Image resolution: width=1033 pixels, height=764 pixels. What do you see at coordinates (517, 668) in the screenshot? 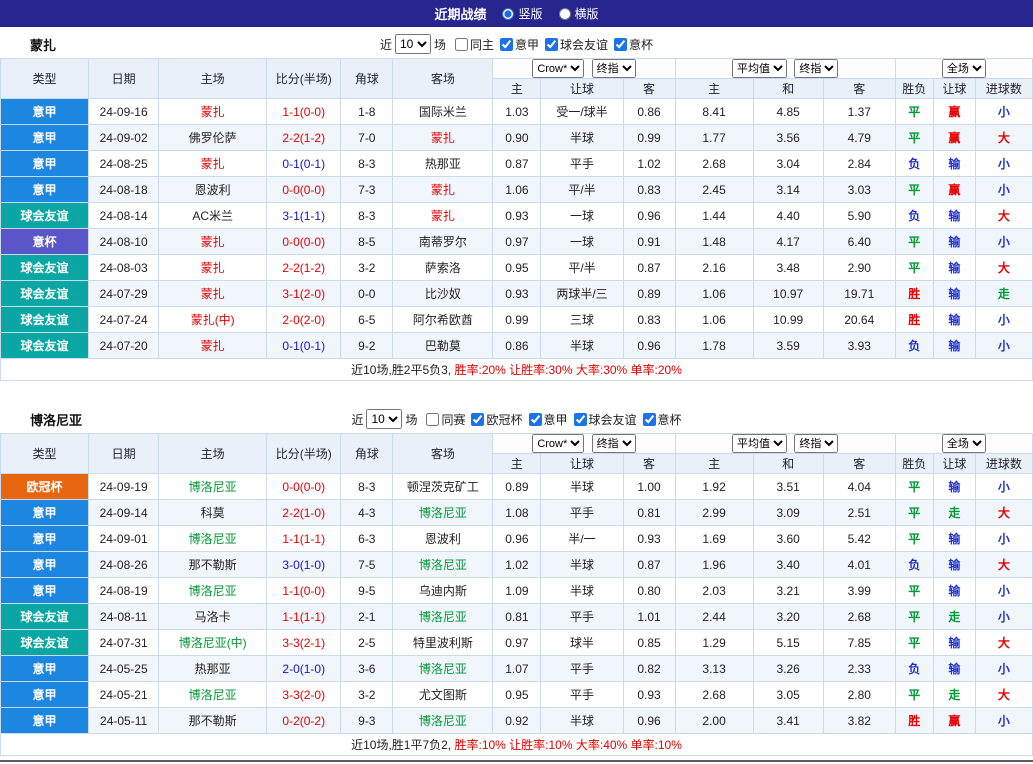
I see `handicap-odds-home: 1.07` at bounding box center [517, 668].